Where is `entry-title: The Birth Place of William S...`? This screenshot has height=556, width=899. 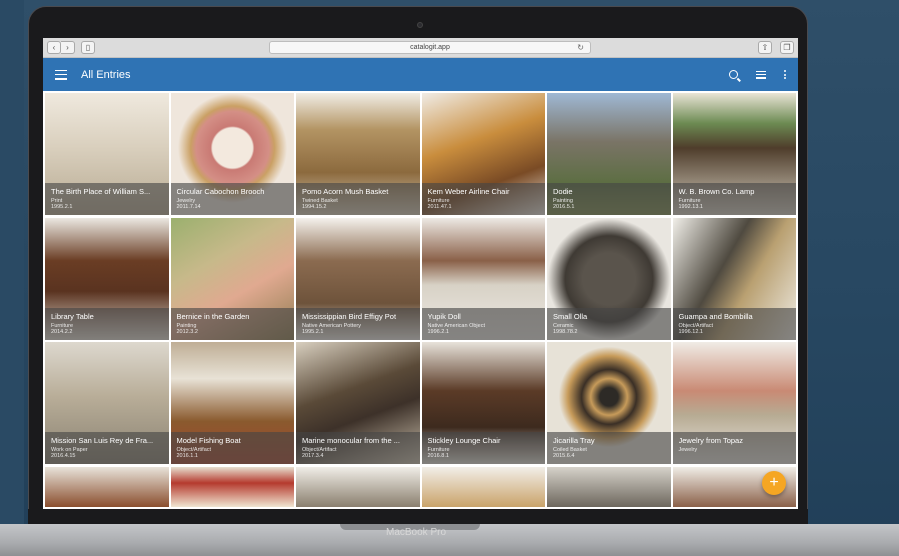
entry-title: The Birth Place of William S... is located at coordinates (101, 191).